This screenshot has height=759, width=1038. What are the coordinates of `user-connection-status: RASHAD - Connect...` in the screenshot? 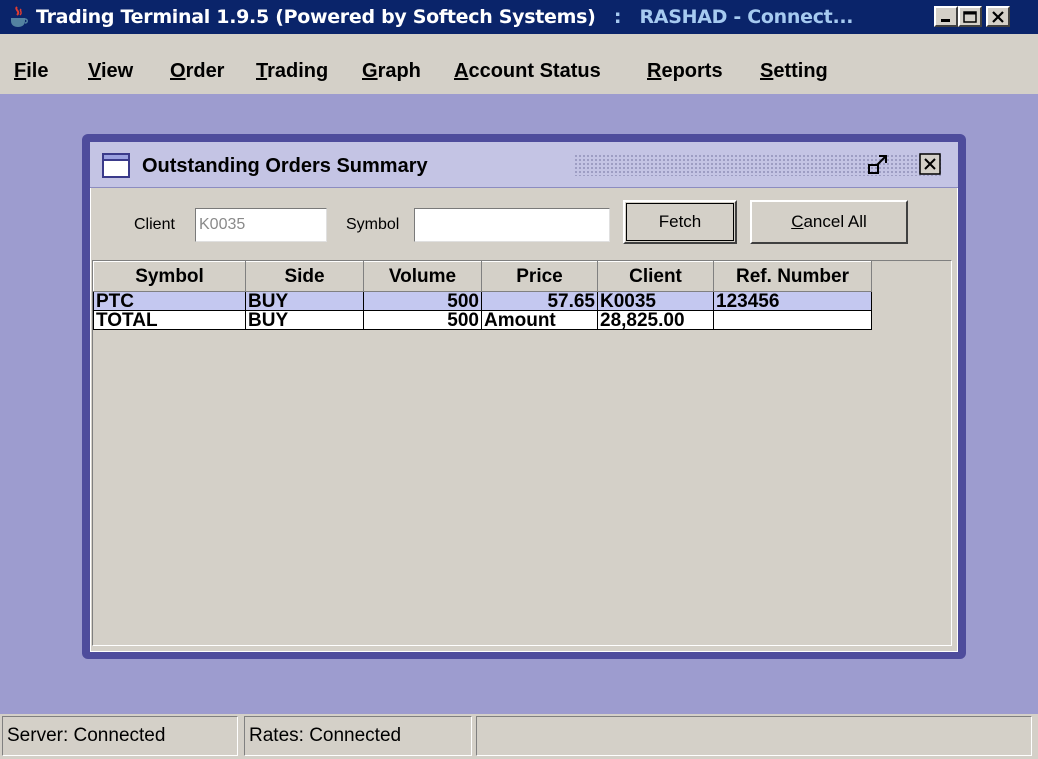 It's located at (746, 17).